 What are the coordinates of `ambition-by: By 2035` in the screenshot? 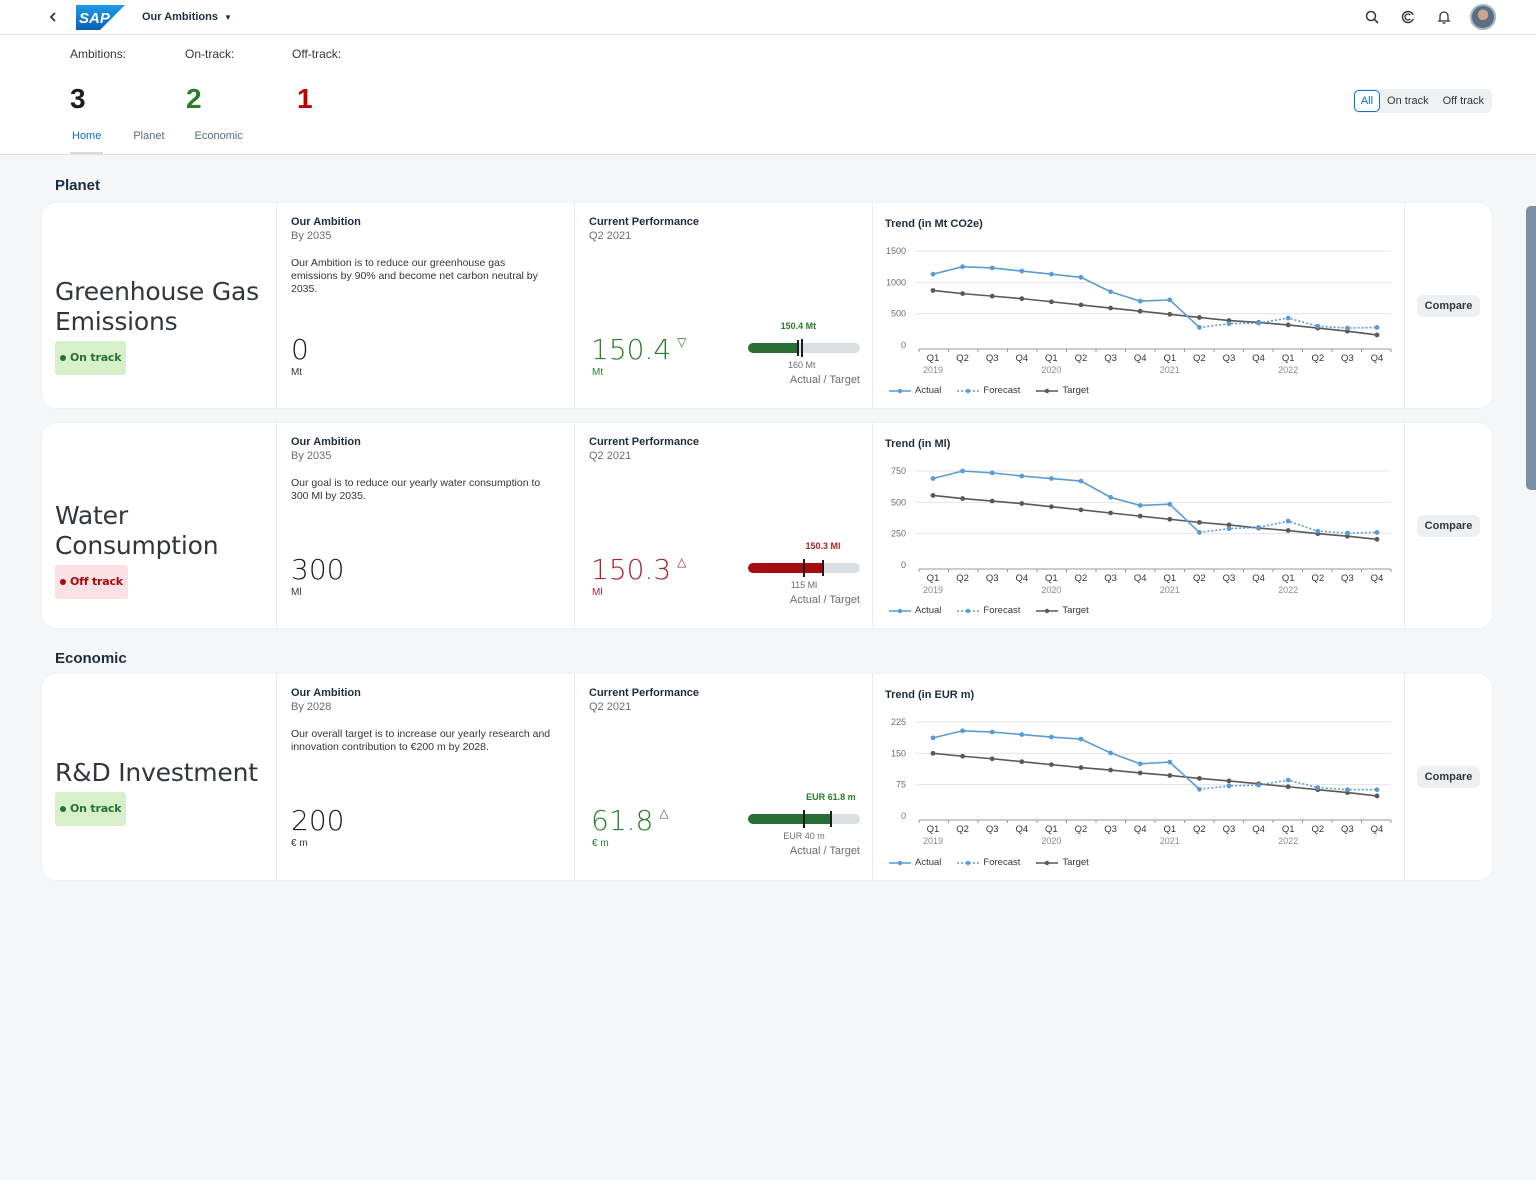 It's located at (311, 236).